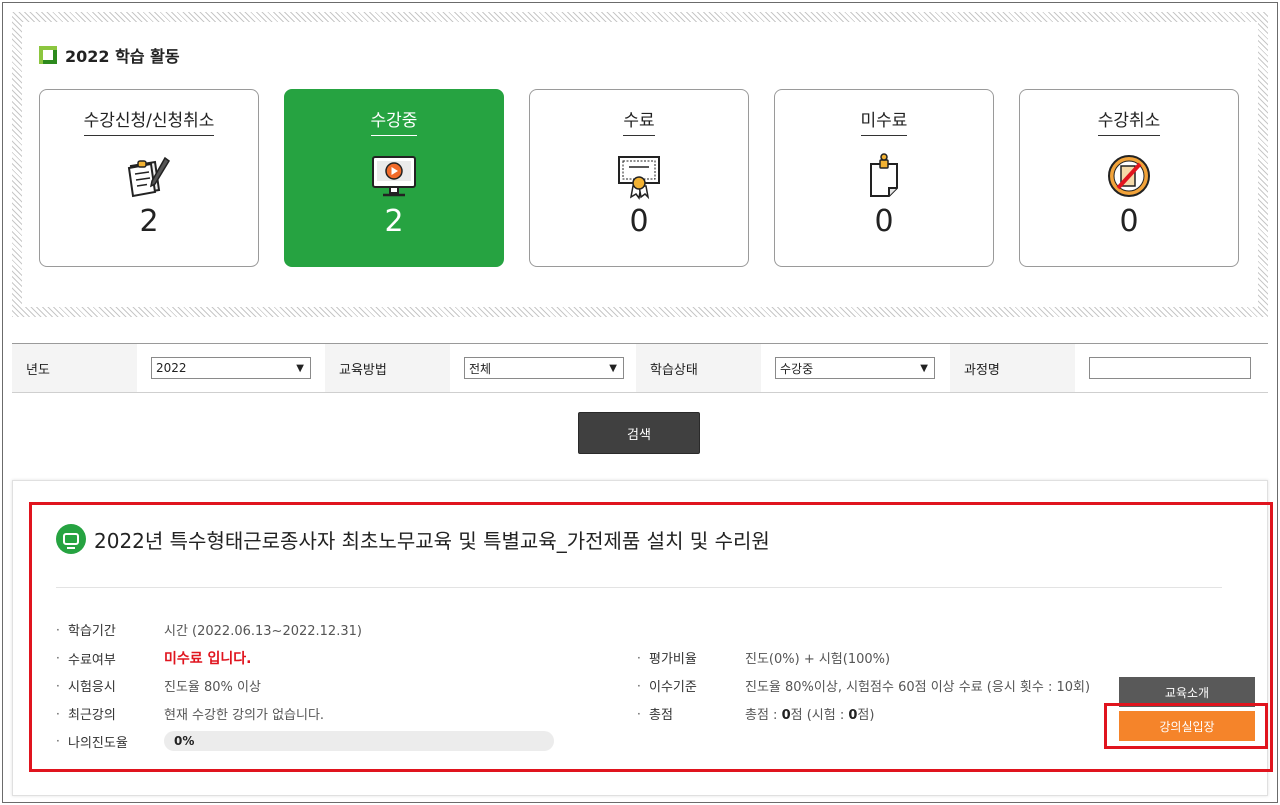 The image size is (1280, 805). I want to click on card-applied: 수강신청/신청취소 2, so click(149, 178).